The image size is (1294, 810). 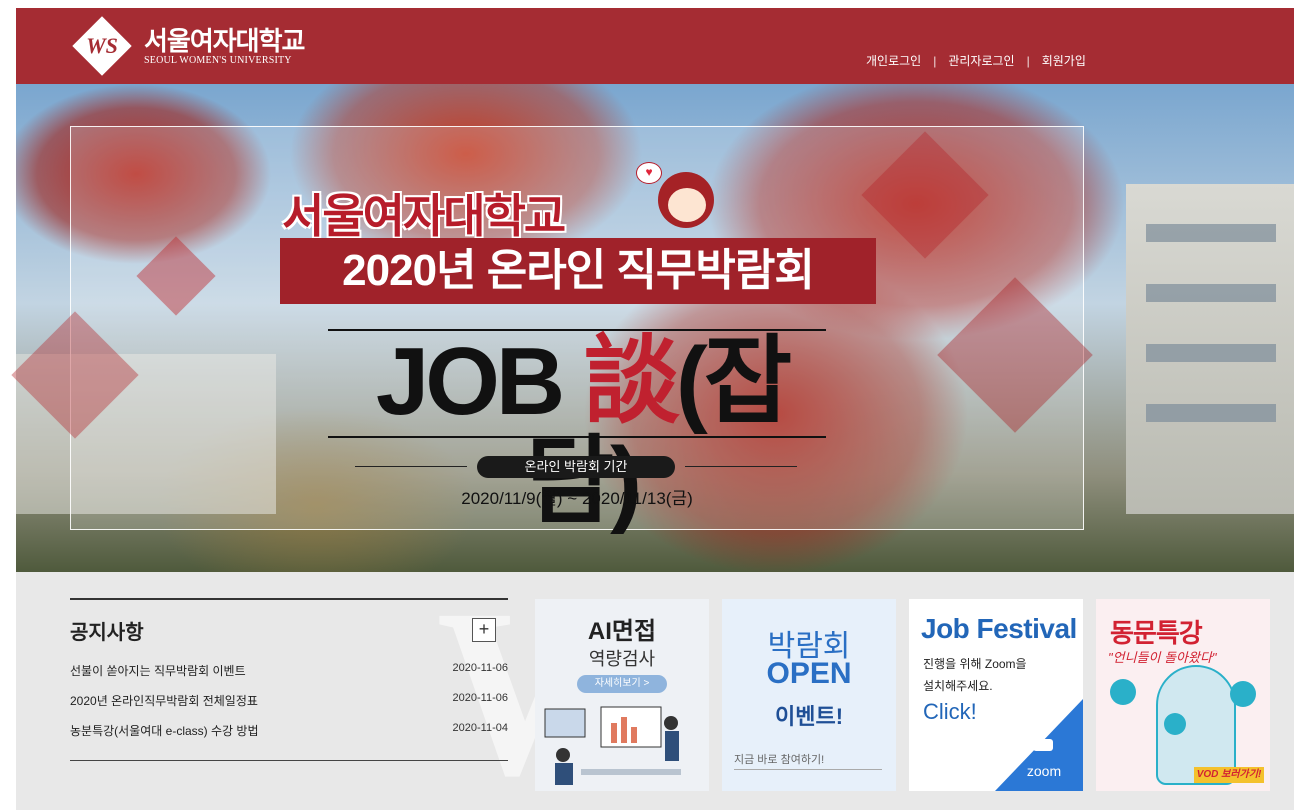 What do you see at coordinates (649, 173) in the screenshot?
I see `heart-bubble-icon: ♥` at bounding box center [649, 173].